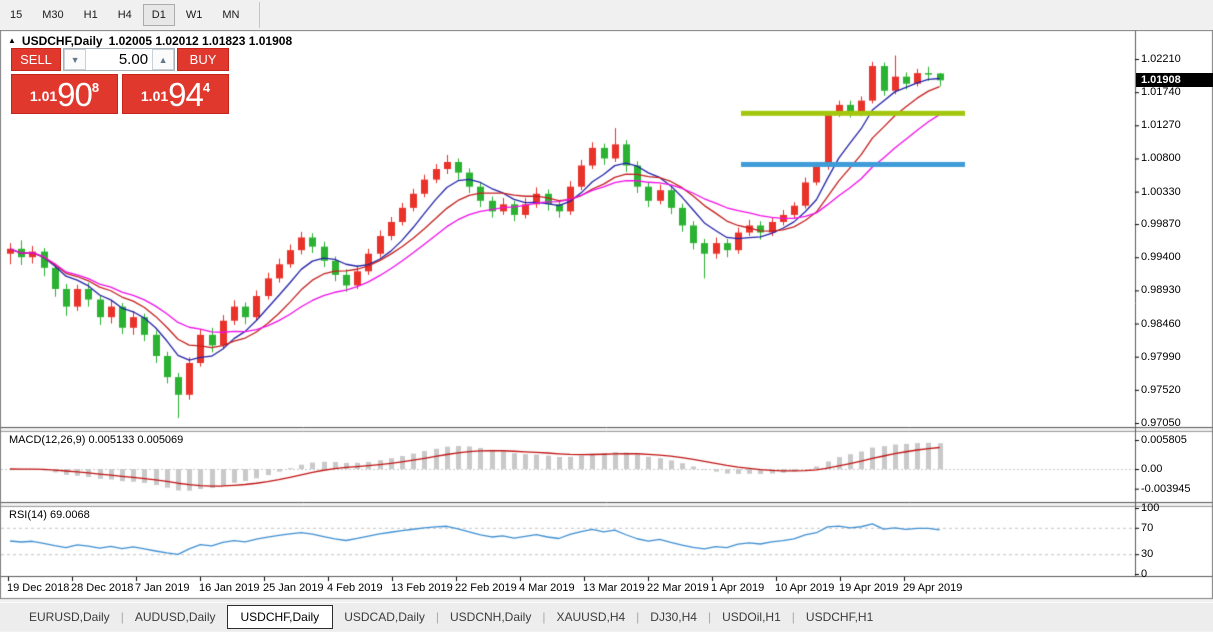 The height and width of the screenshot is (632, 1213). I want to click on chart-tab-usdchf-h1: USDCHF,H1, so click(839, 617).